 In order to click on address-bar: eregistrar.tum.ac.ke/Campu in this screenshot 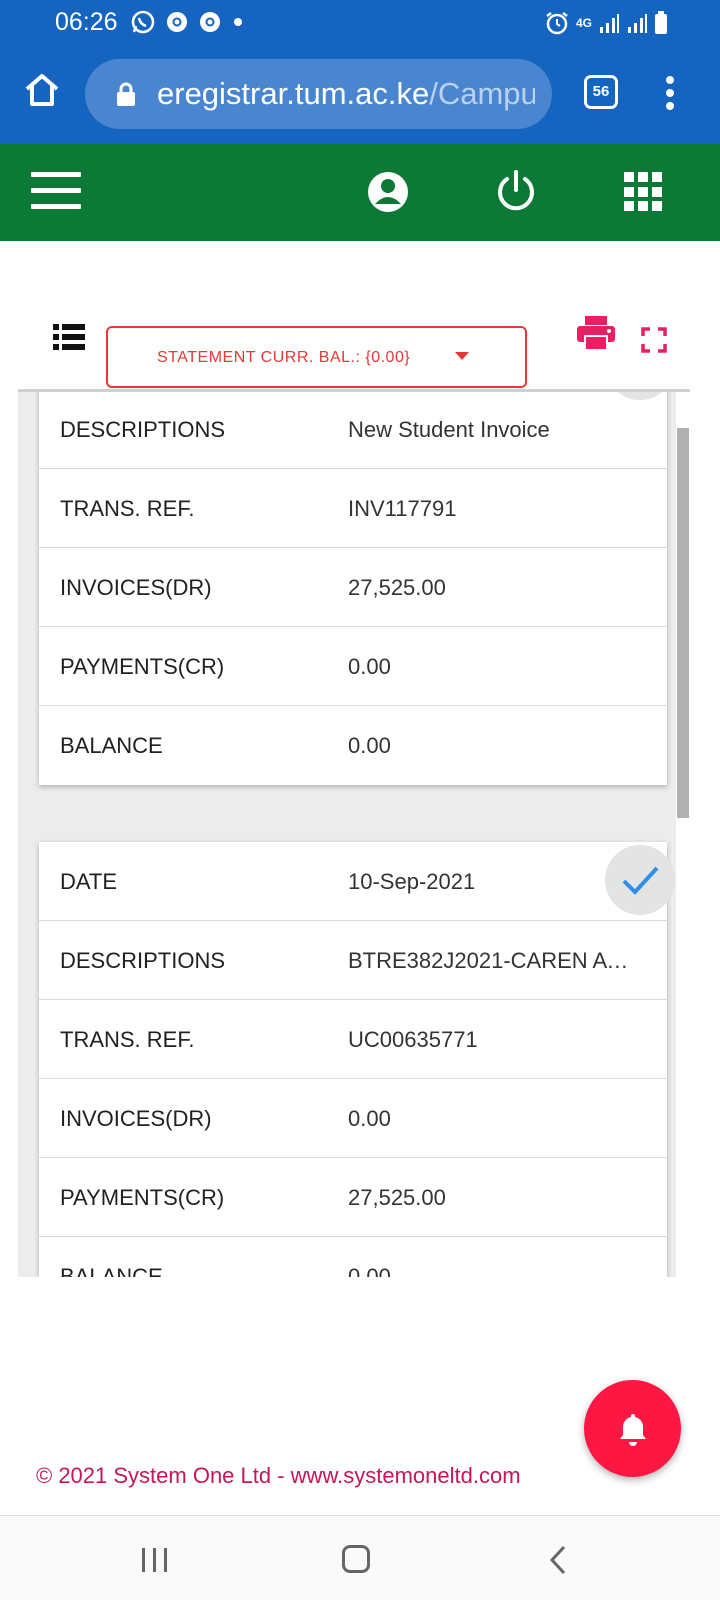, I will do `click(318, 94)`.